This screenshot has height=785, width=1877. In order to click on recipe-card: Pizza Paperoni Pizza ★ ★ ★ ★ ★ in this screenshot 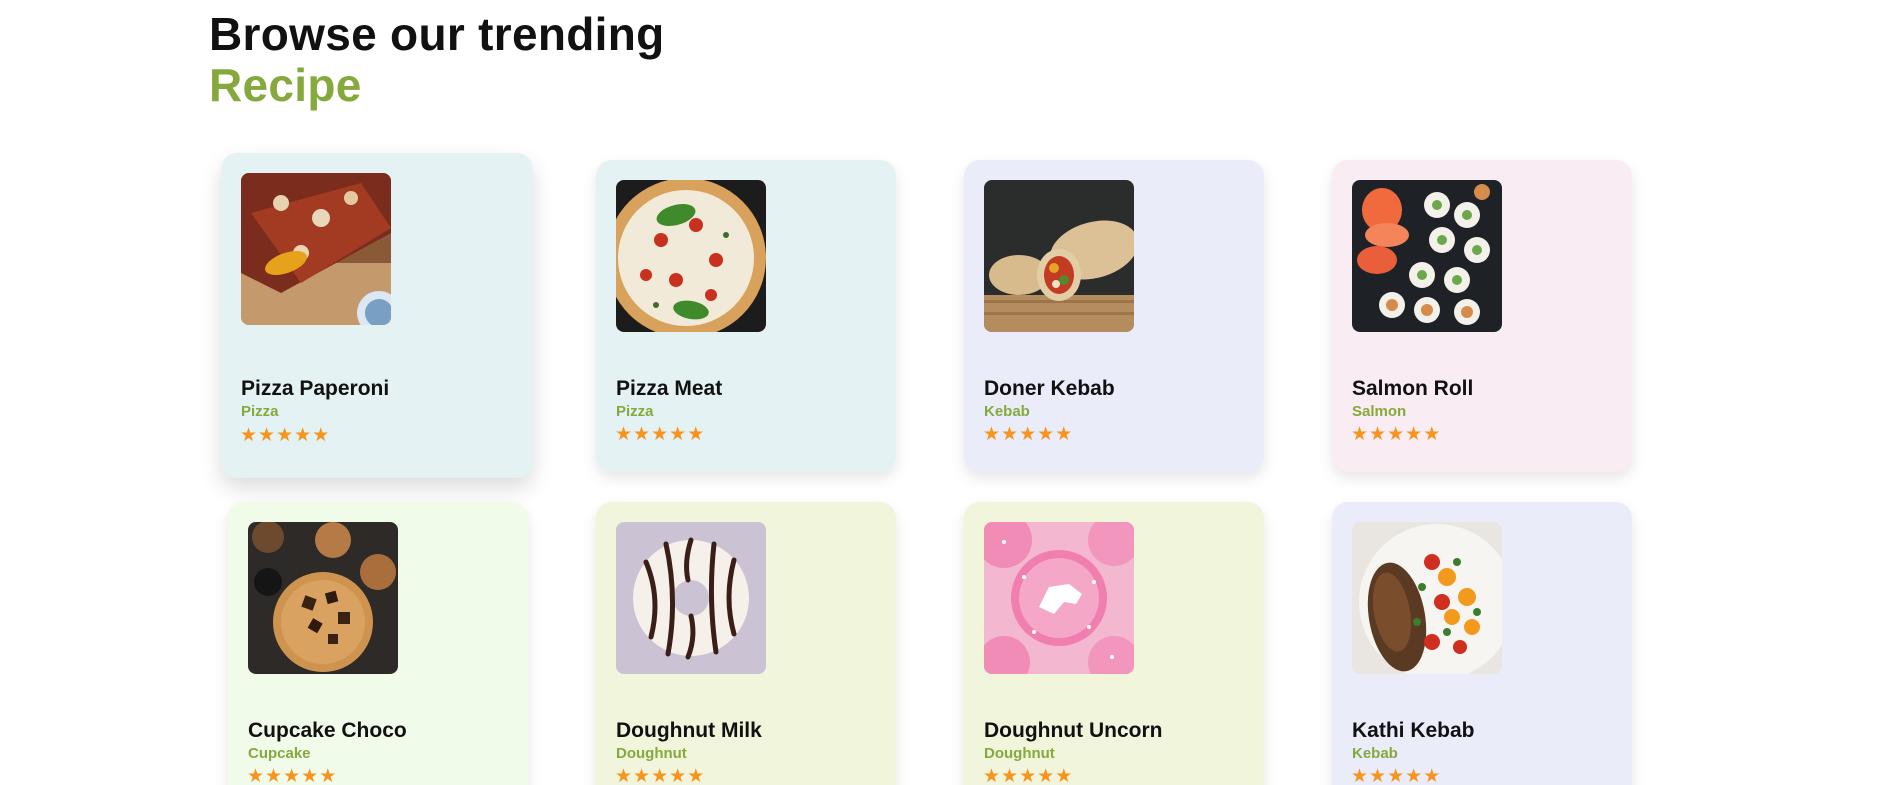, I will do `click(377, 315)`.